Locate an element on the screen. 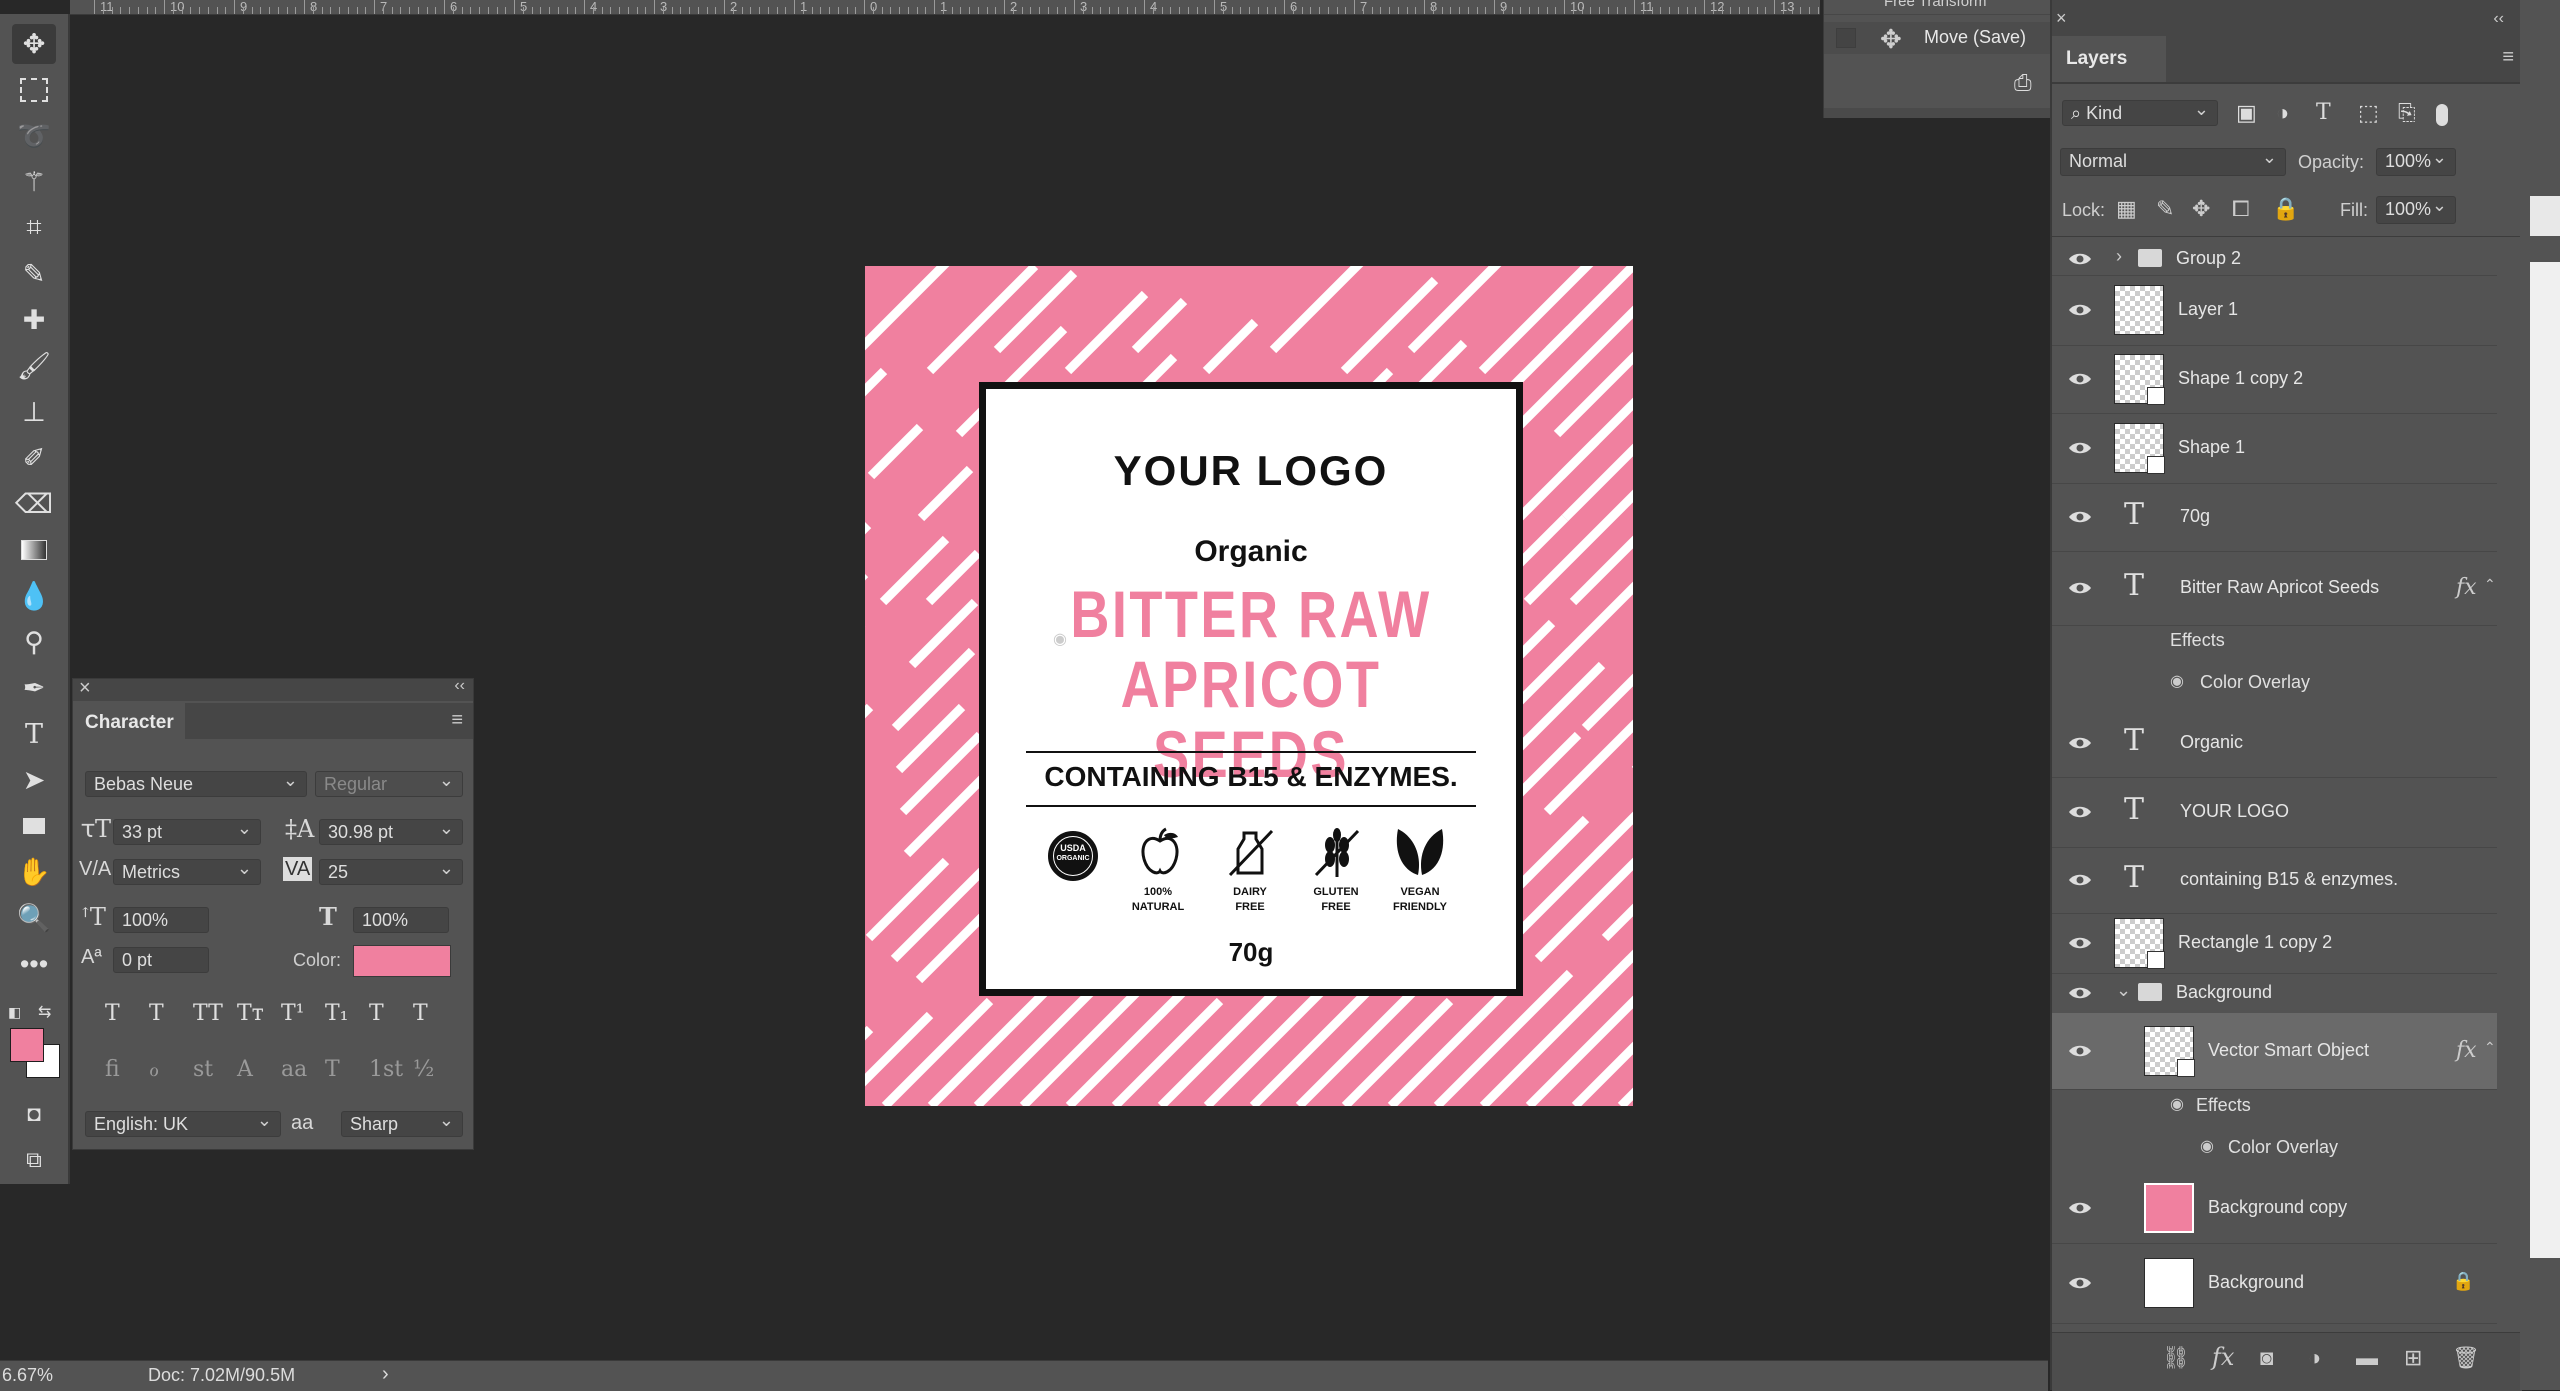 The height and width of the screenshot is (1391, 2560). lock-all-icon: 🔒 is located at coordinates (2285, 209).